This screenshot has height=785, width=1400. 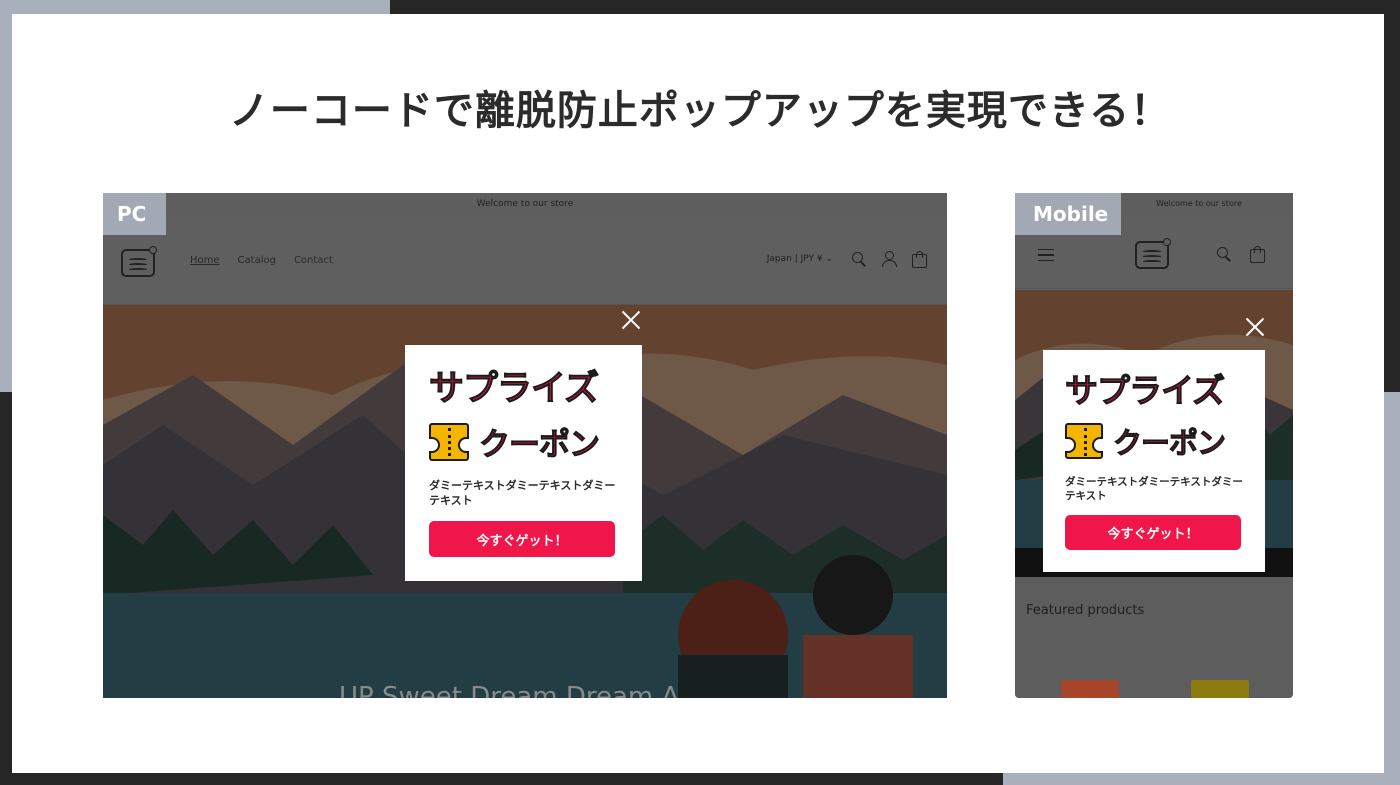 I want to click on locale-selector: Japan | JPY ¥ ⌄, so click(x=800, y=259).